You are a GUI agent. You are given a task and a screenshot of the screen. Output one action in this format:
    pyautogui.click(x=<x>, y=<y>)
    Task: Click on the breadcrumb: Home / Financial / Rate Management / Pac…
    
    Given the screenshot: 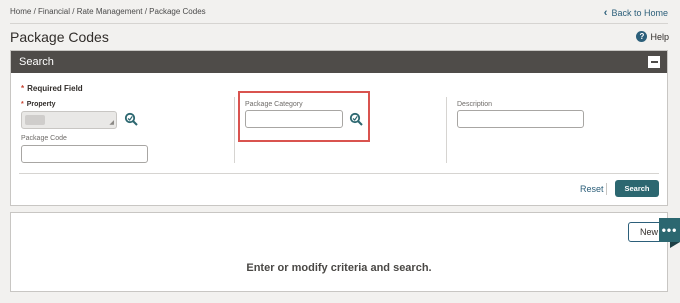 What is the action you would take?
    pyautogui.click(x=108, y=11)
    